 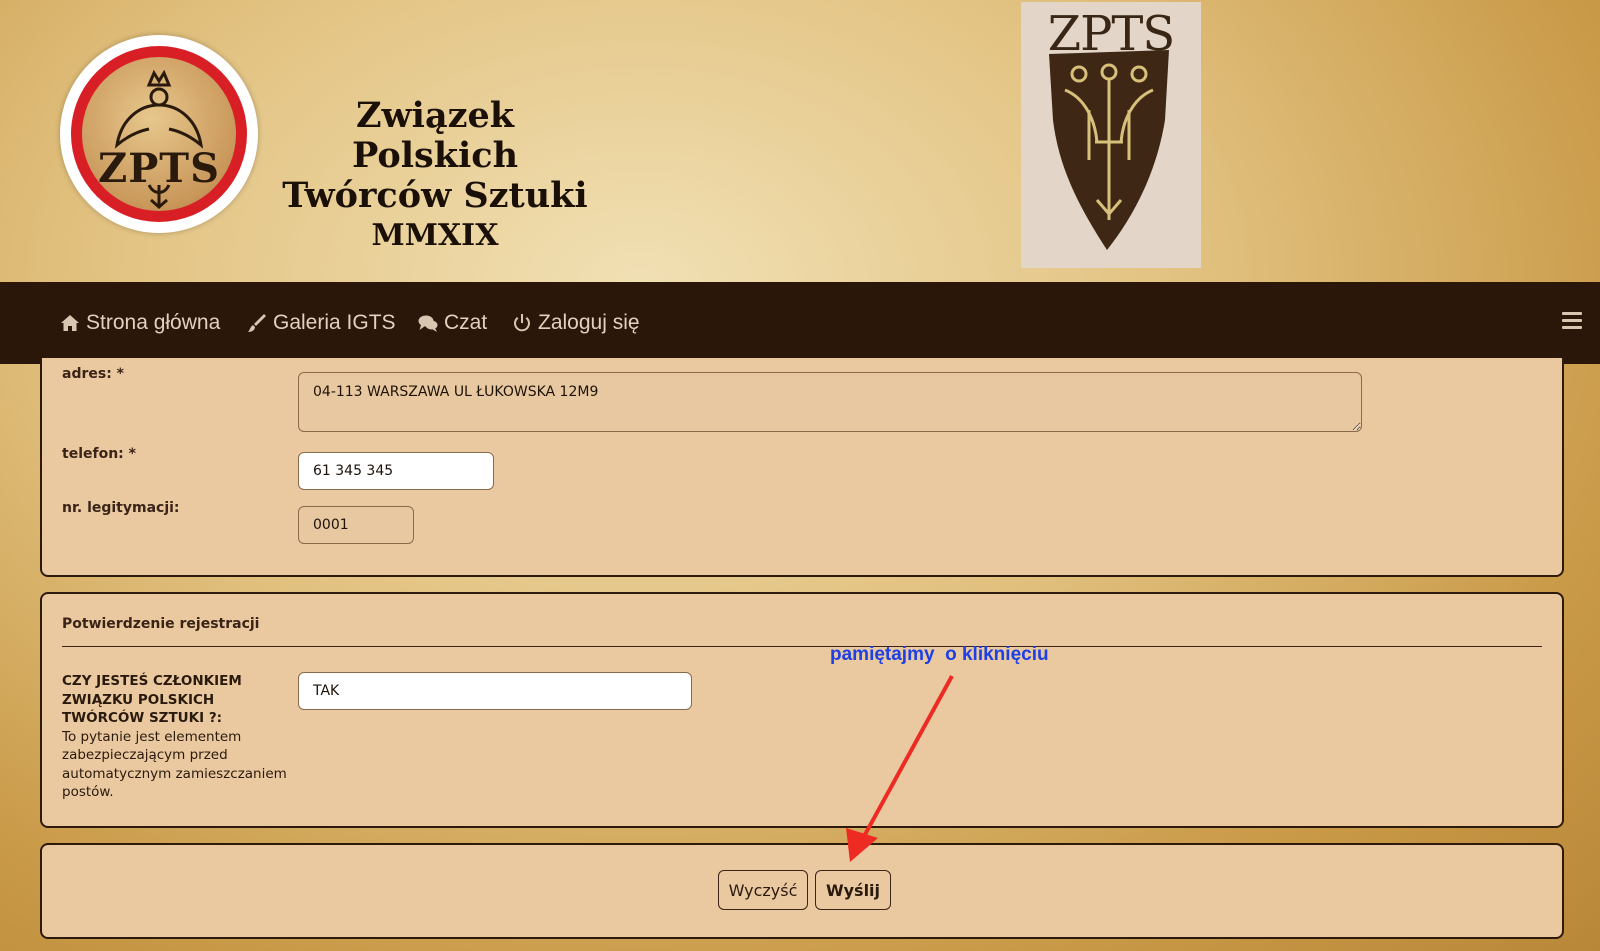 What do you see at coordinates (334, 322) in the screenshot?
I see `nav-item-label: Galeria IGTS` at bounding box center [334, 322].